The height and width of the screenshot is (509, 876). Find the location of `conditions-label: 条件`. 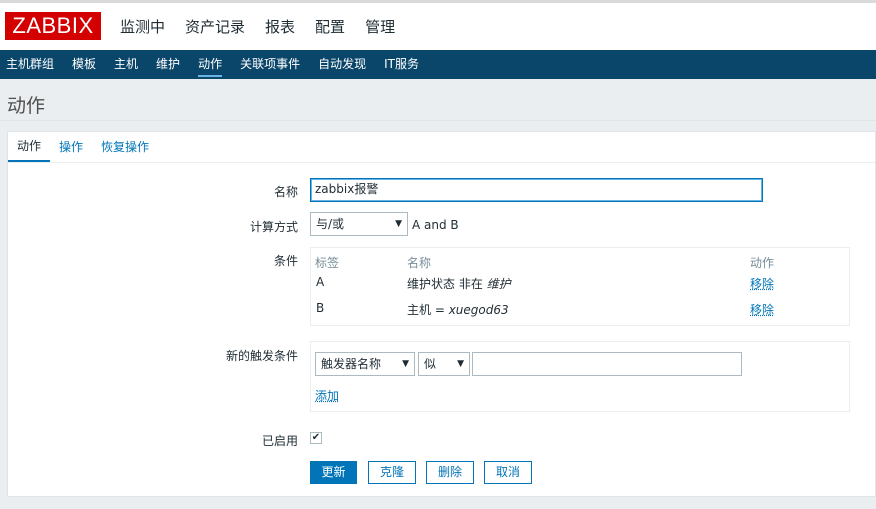

conditions-label: 条件 is located at coordinates (285, 261).